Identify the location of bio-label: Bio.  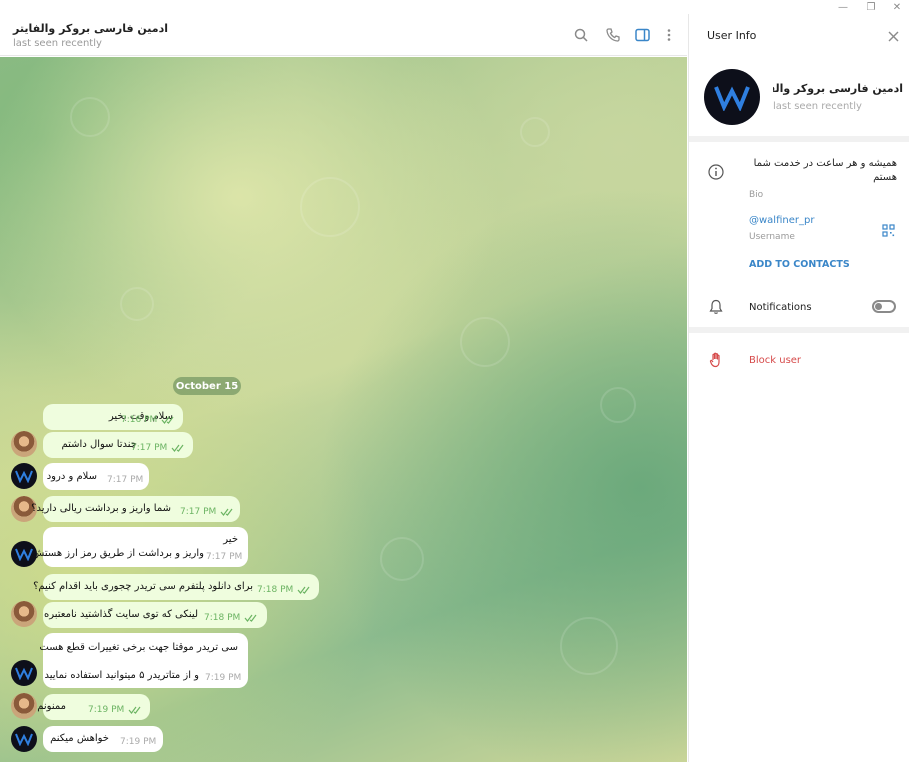
(756, 195).